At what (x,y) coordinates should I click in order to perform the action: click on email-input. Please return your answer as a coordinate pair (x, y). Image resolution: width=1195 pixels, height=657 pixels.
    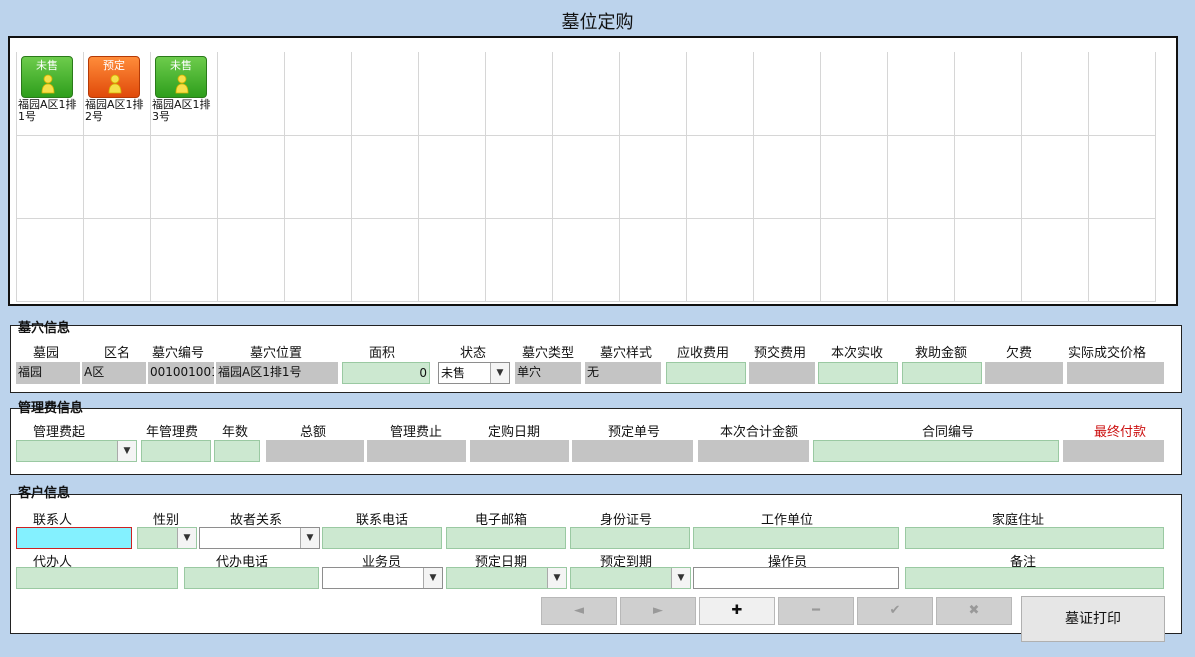
    Looking at the image, I should click on (506, 538).